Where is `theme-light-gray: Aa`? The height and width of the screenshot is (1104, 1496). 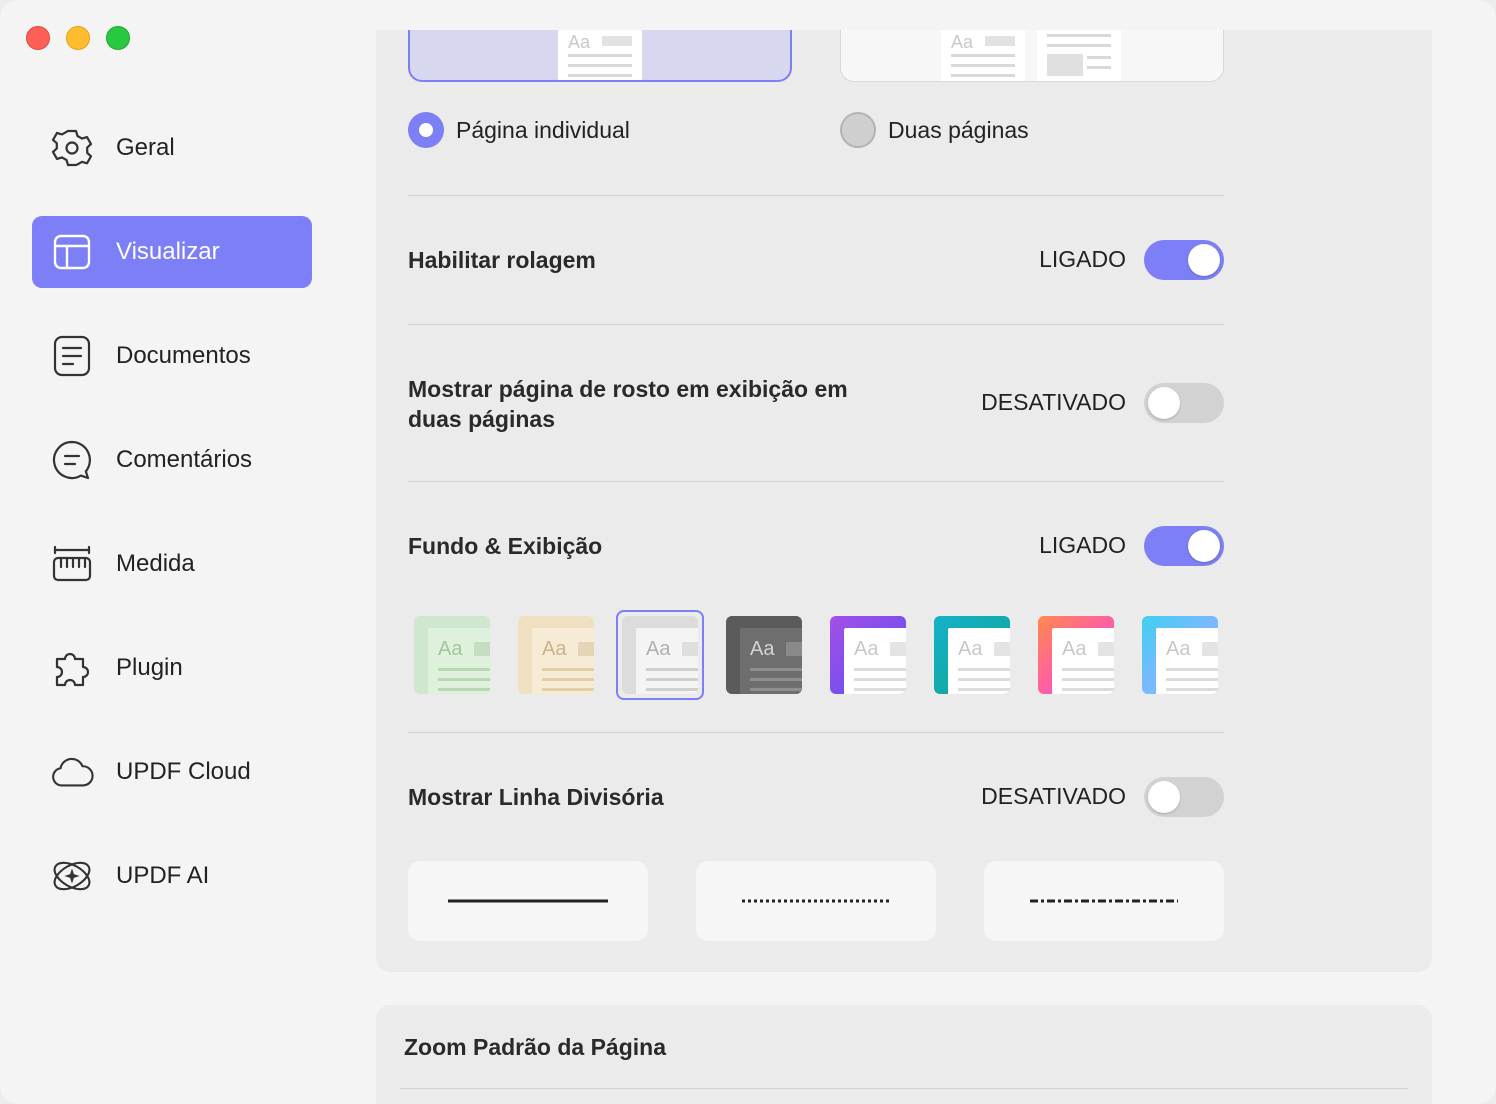
theme-light-gray: Aa is located at coordinates (660, 655).